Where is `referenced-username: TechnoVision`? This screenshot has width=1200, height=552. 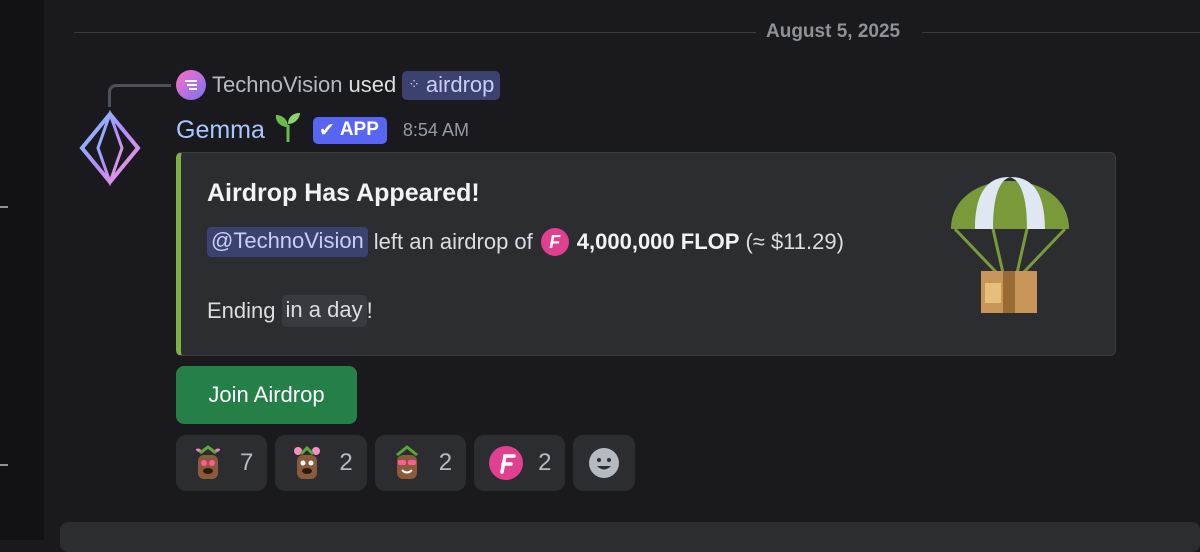
referenced-username: TechnoVision is located at coordinates (277, 85).